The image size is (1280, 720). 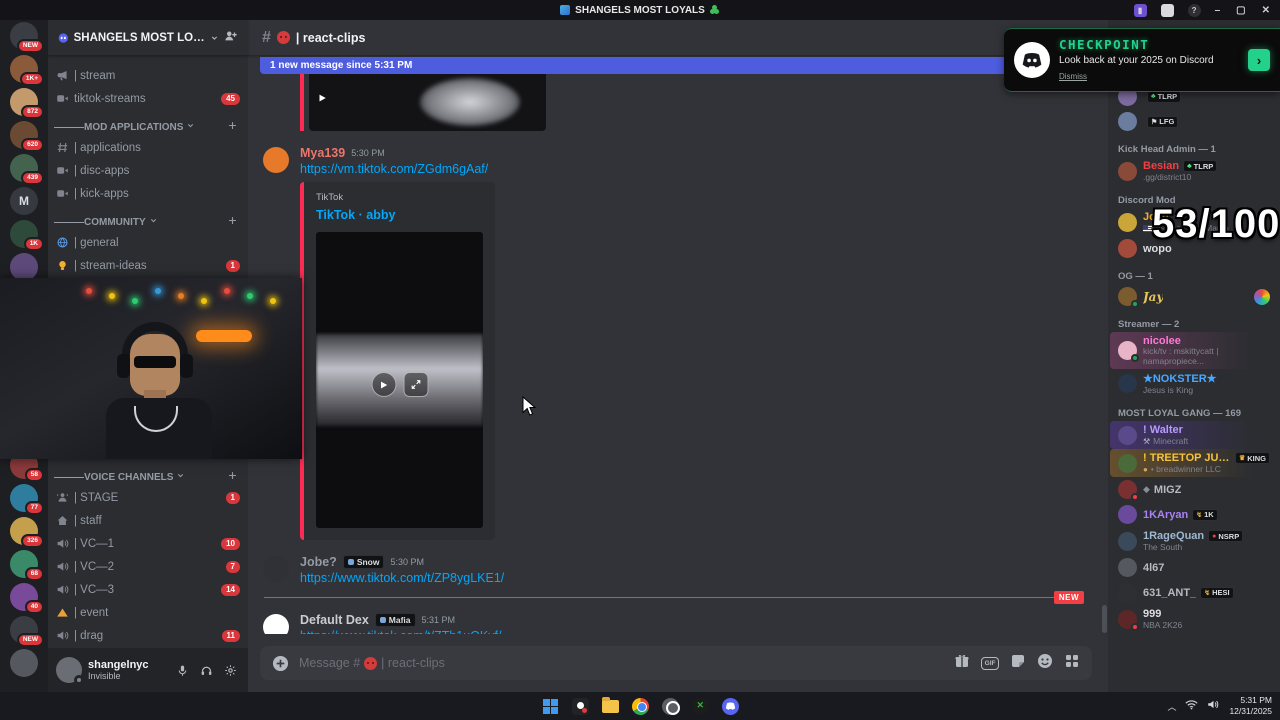 What do you see at coordinates (24, 201) in the screenshot?
I see `server-icon: M` at bounding box center [24, 201].